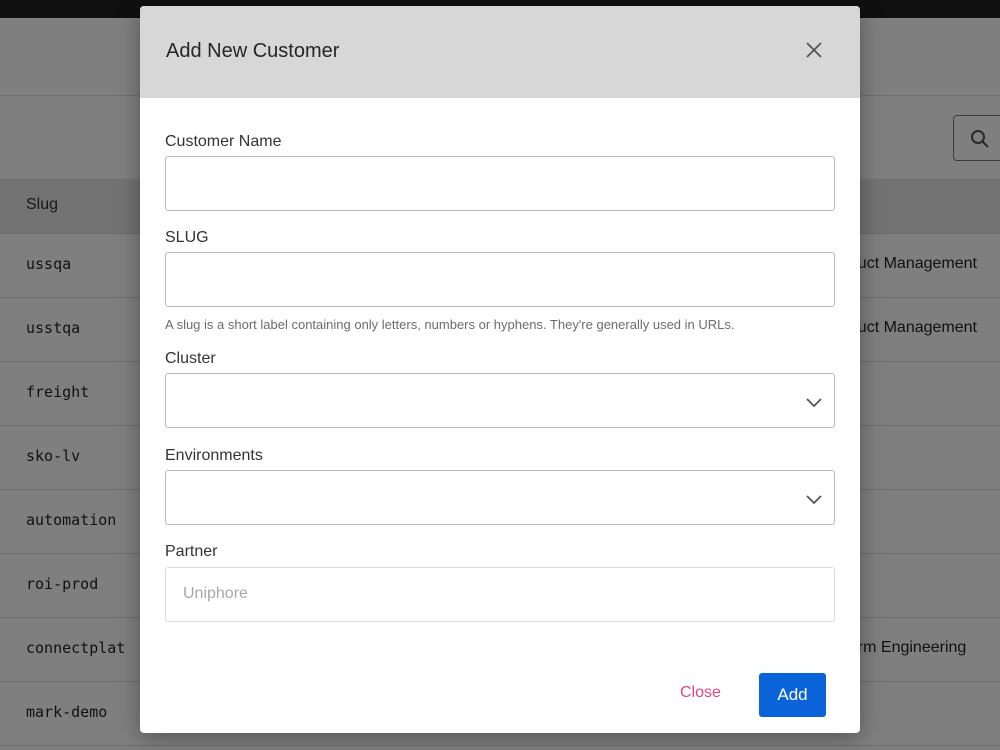 The width and height of the screenshot is (1000, 750). I want to click on close-button: Close, so click(700, 693).